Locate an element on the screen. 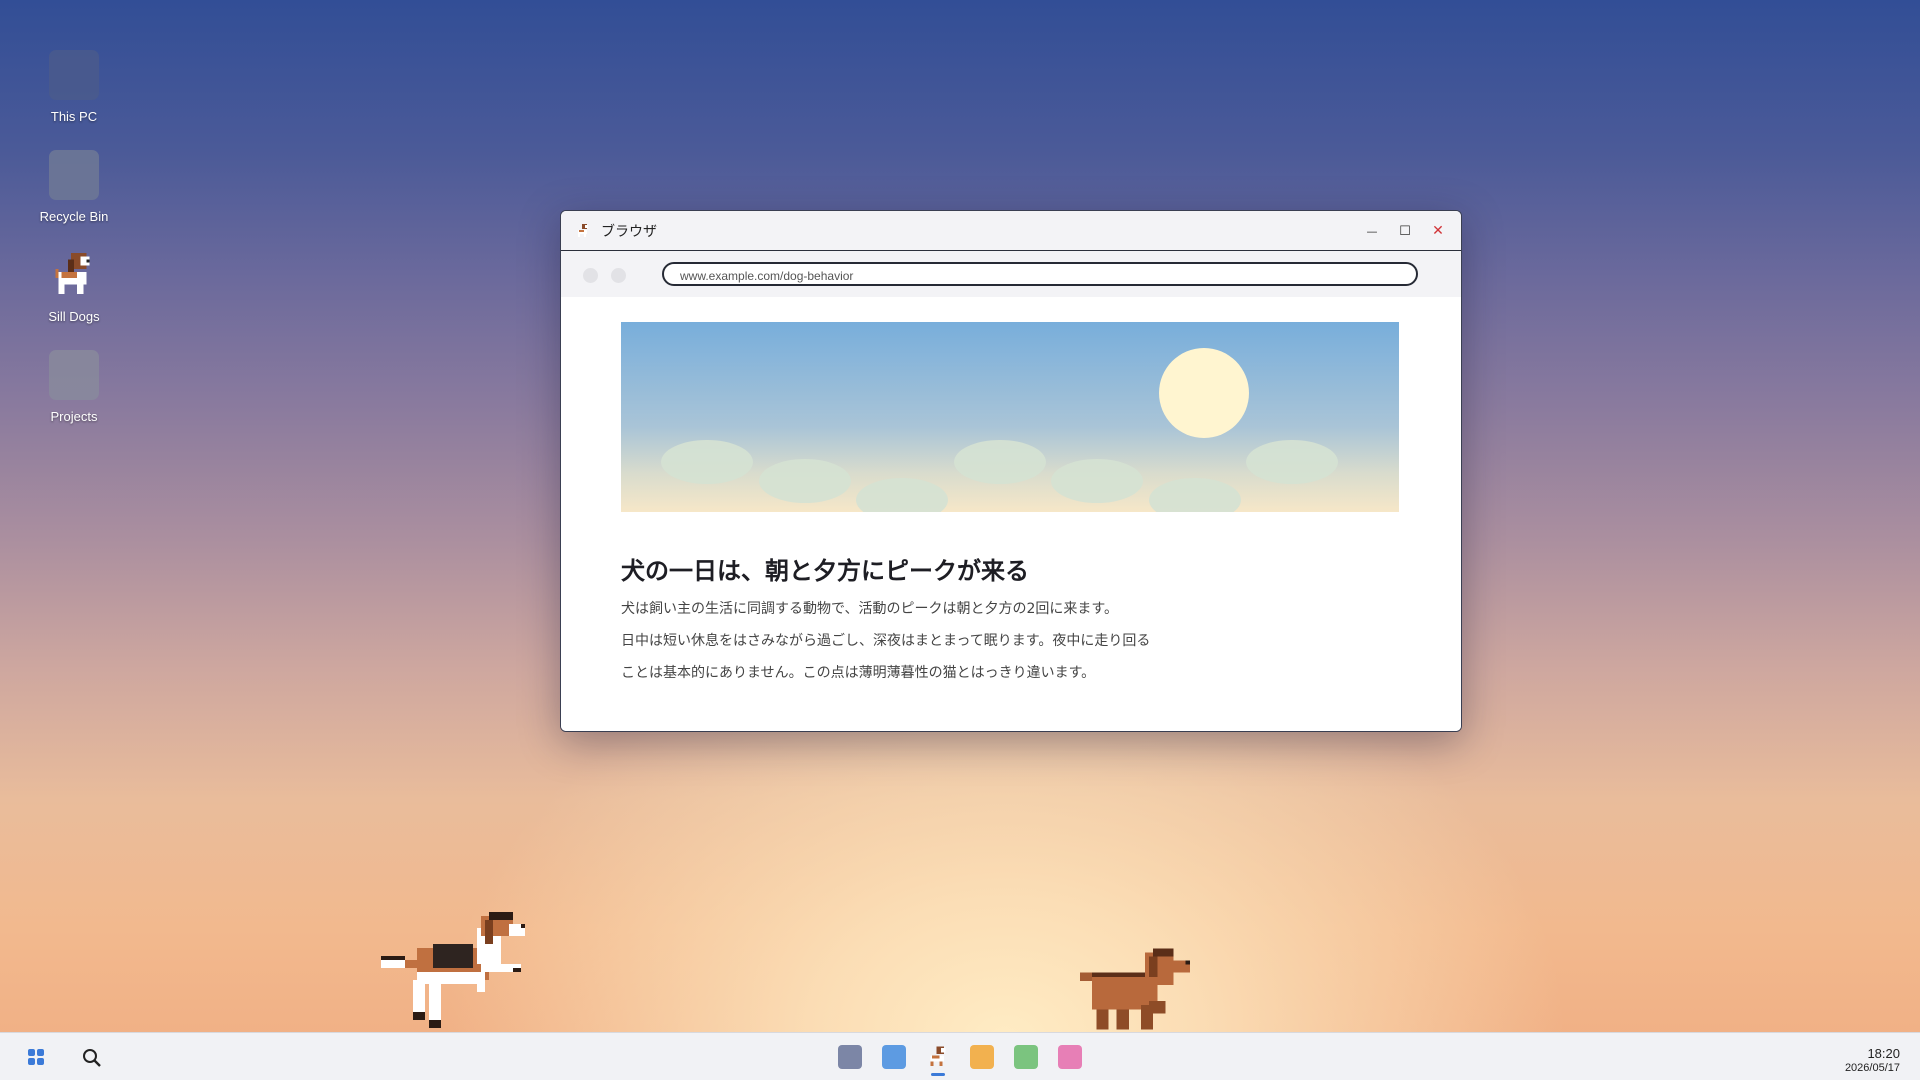 Image resolution: width=1920 pixels, height=1080 pixels. forward-button is located at coordinates (618, 275).